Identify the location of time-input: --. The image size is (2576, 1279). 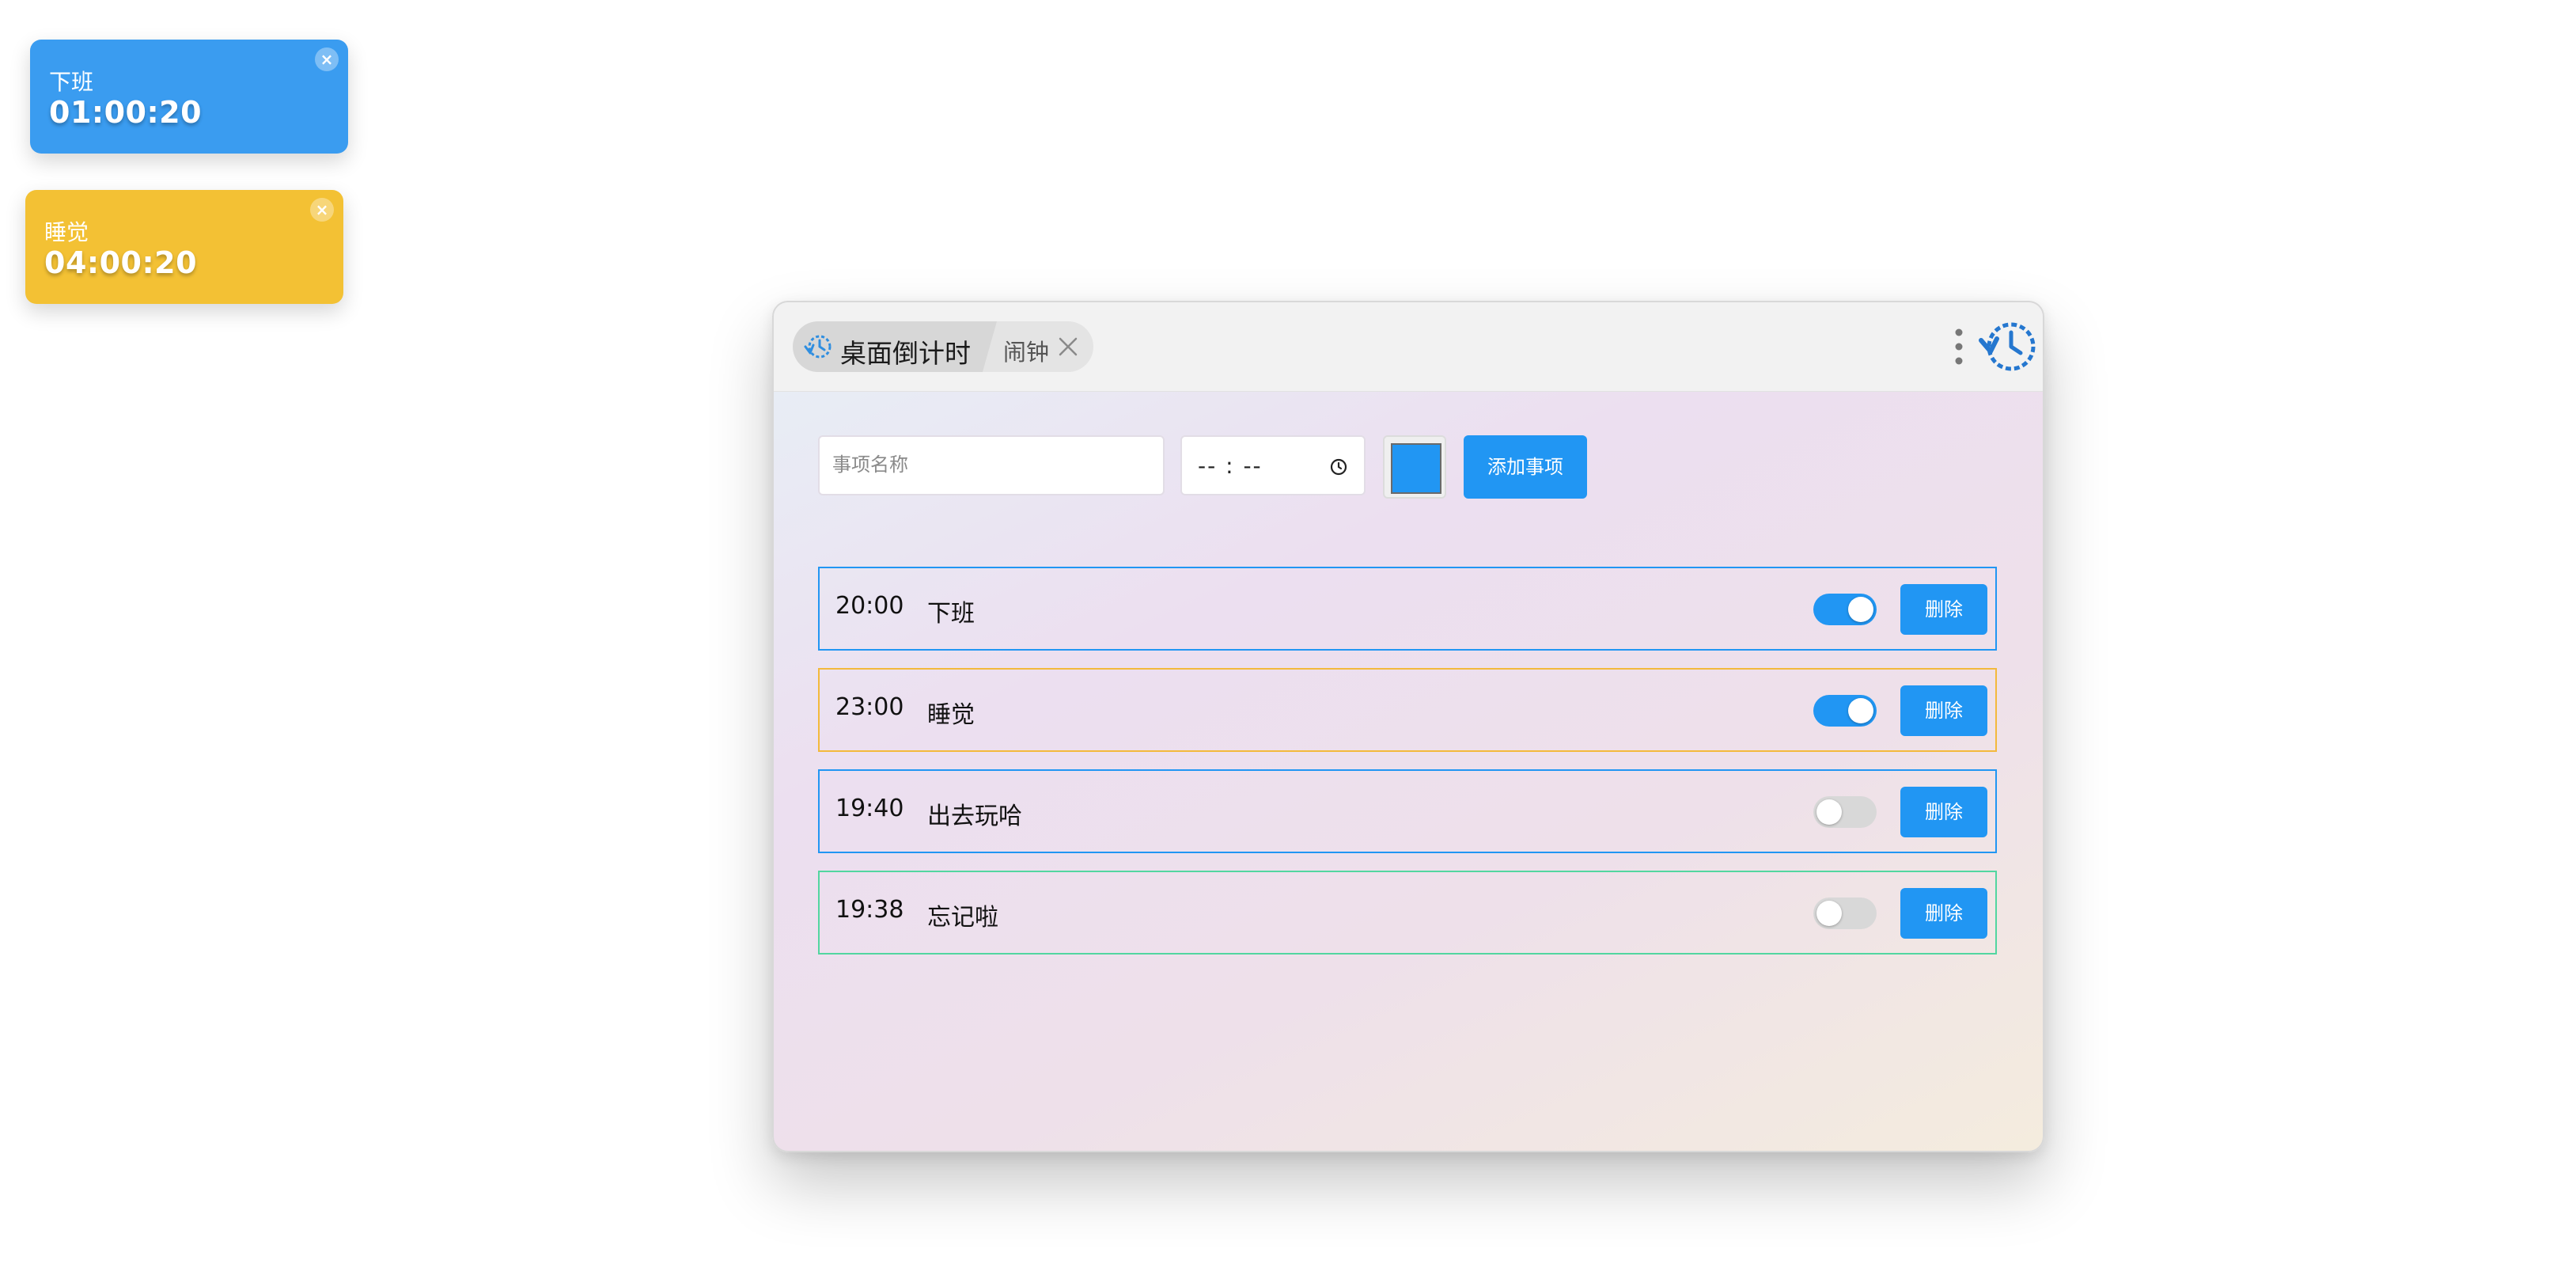
(1273, 465).